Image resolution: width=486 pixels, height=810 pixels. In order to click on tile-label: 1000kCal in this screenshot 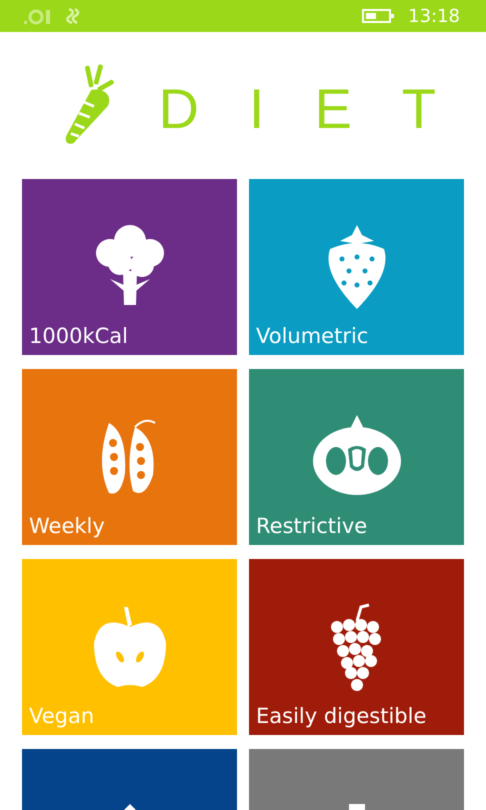, I will do `click(78, 336)`.